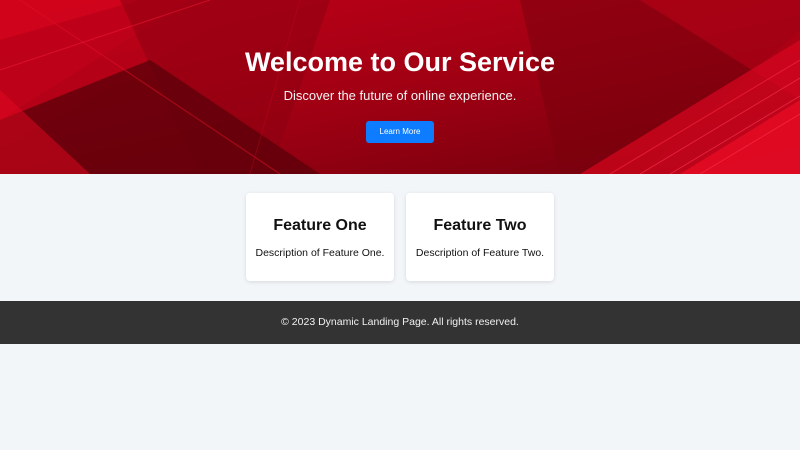 This screenshot has height=450, width=800. Describe the element at coordinates (320, 225) in the screenshot. I see `feature-title: Feature One` at that location.